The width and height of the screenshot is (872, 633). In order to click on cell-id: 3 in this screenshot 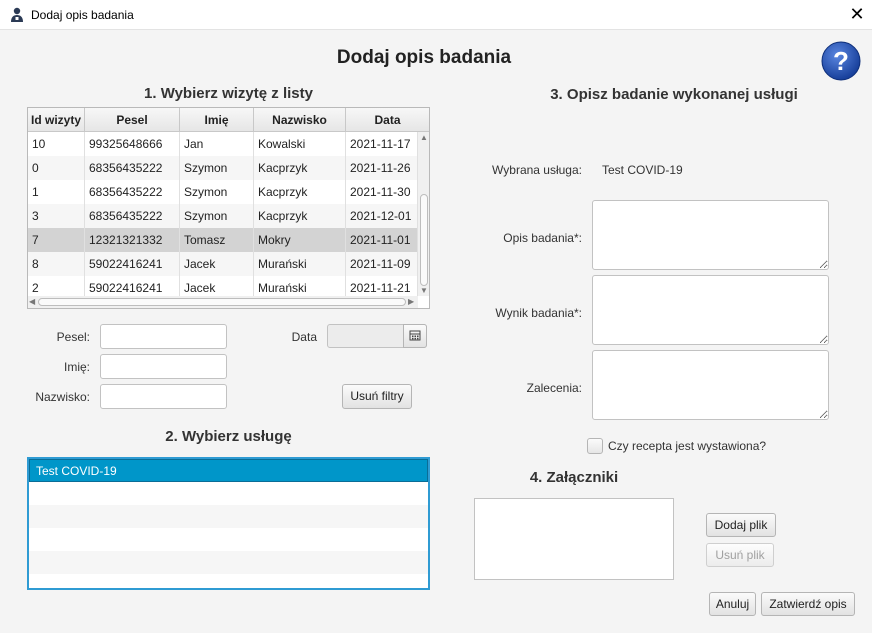, I will do `click(56, 216)`.